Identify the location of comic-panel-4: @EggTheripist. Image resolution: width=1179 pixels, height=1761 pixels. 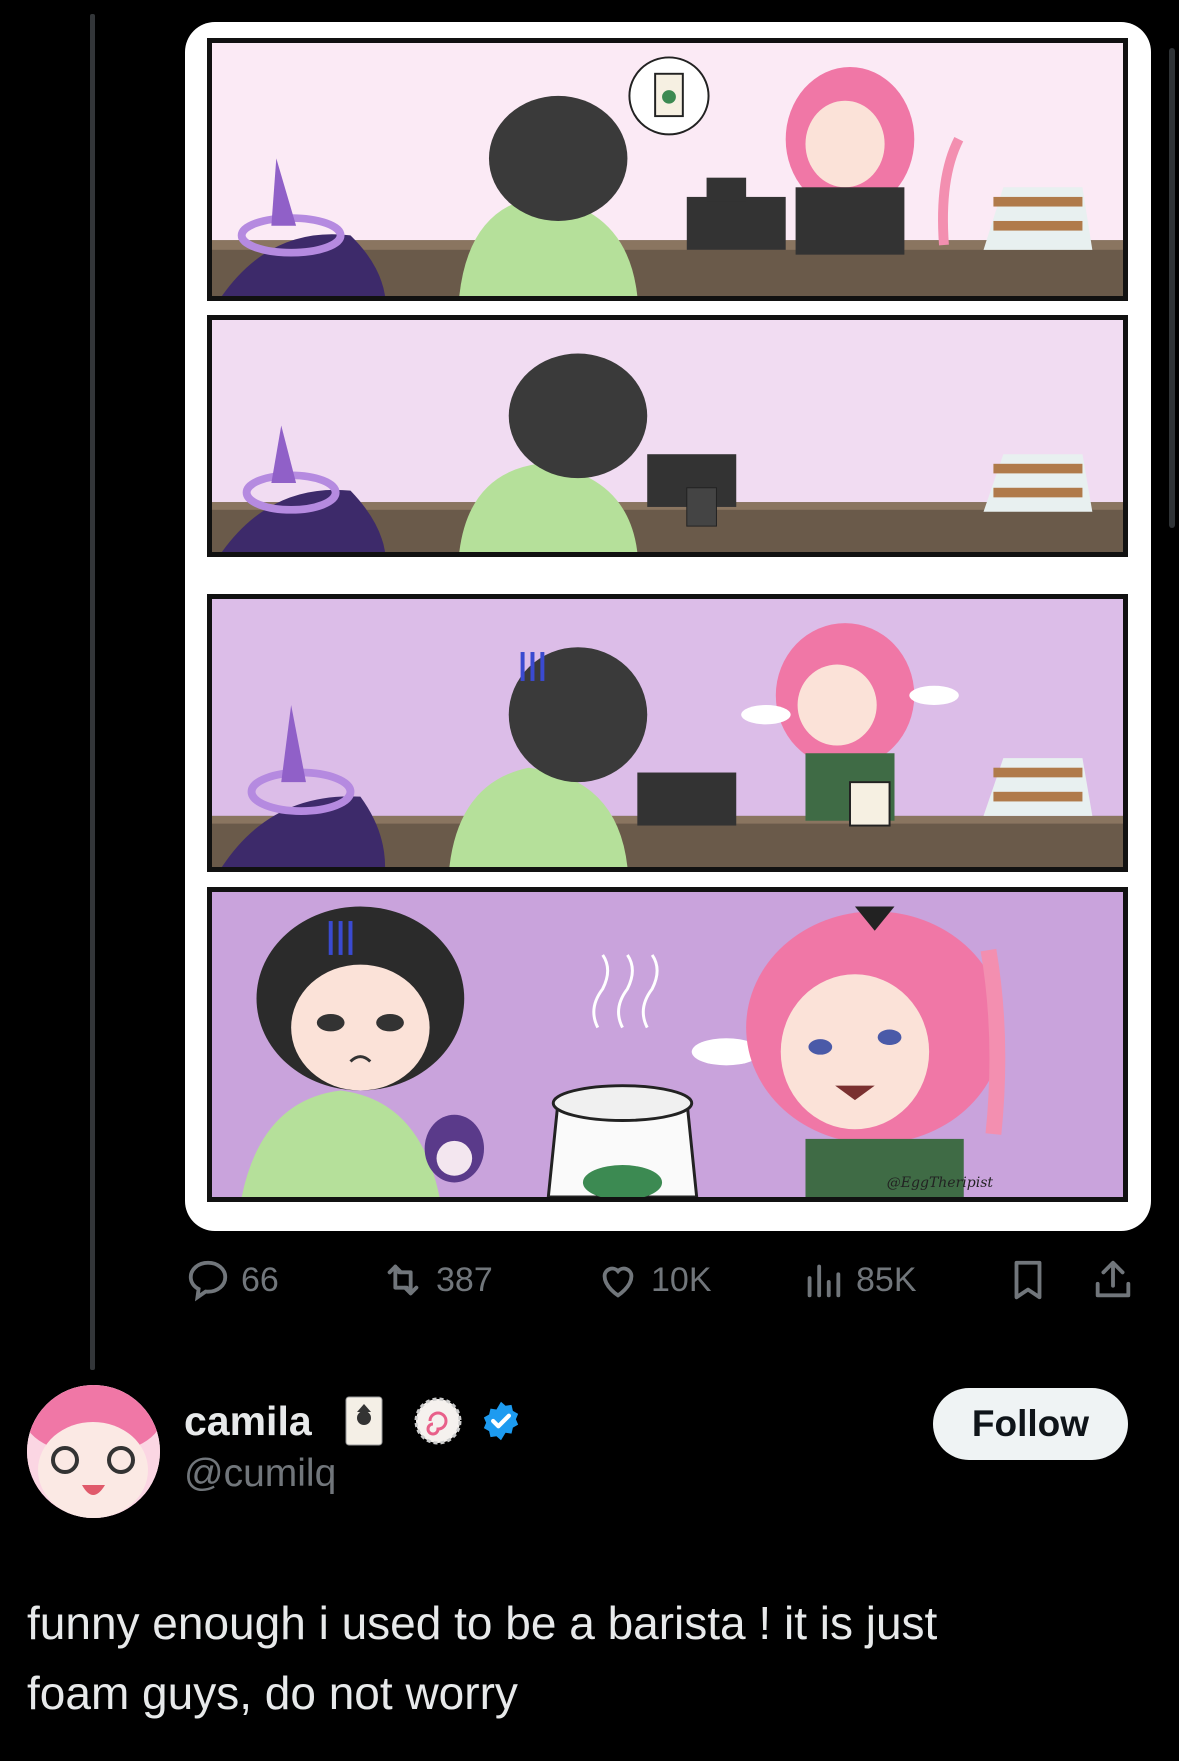
(667, 1044).